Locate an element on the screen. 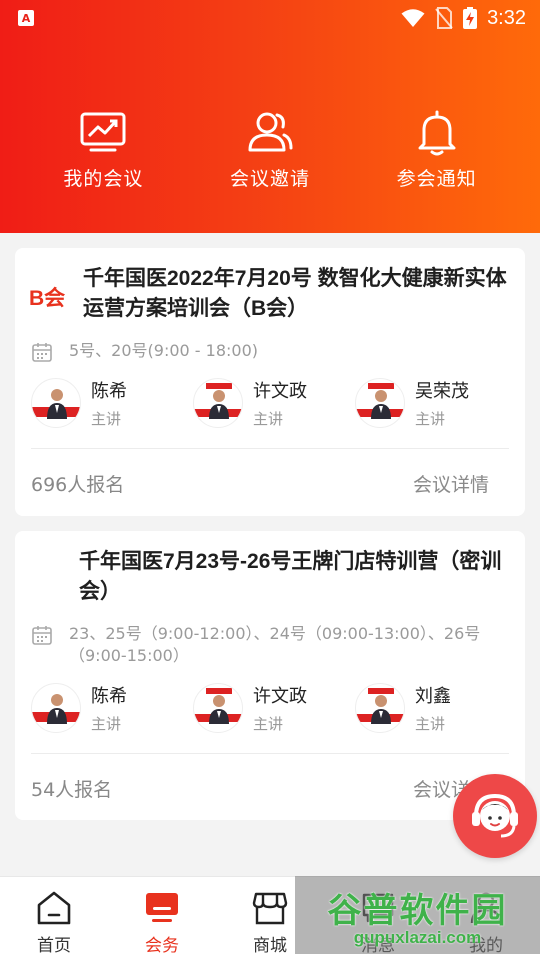  app-notification-icon: A is located at coordinates (26, 18).